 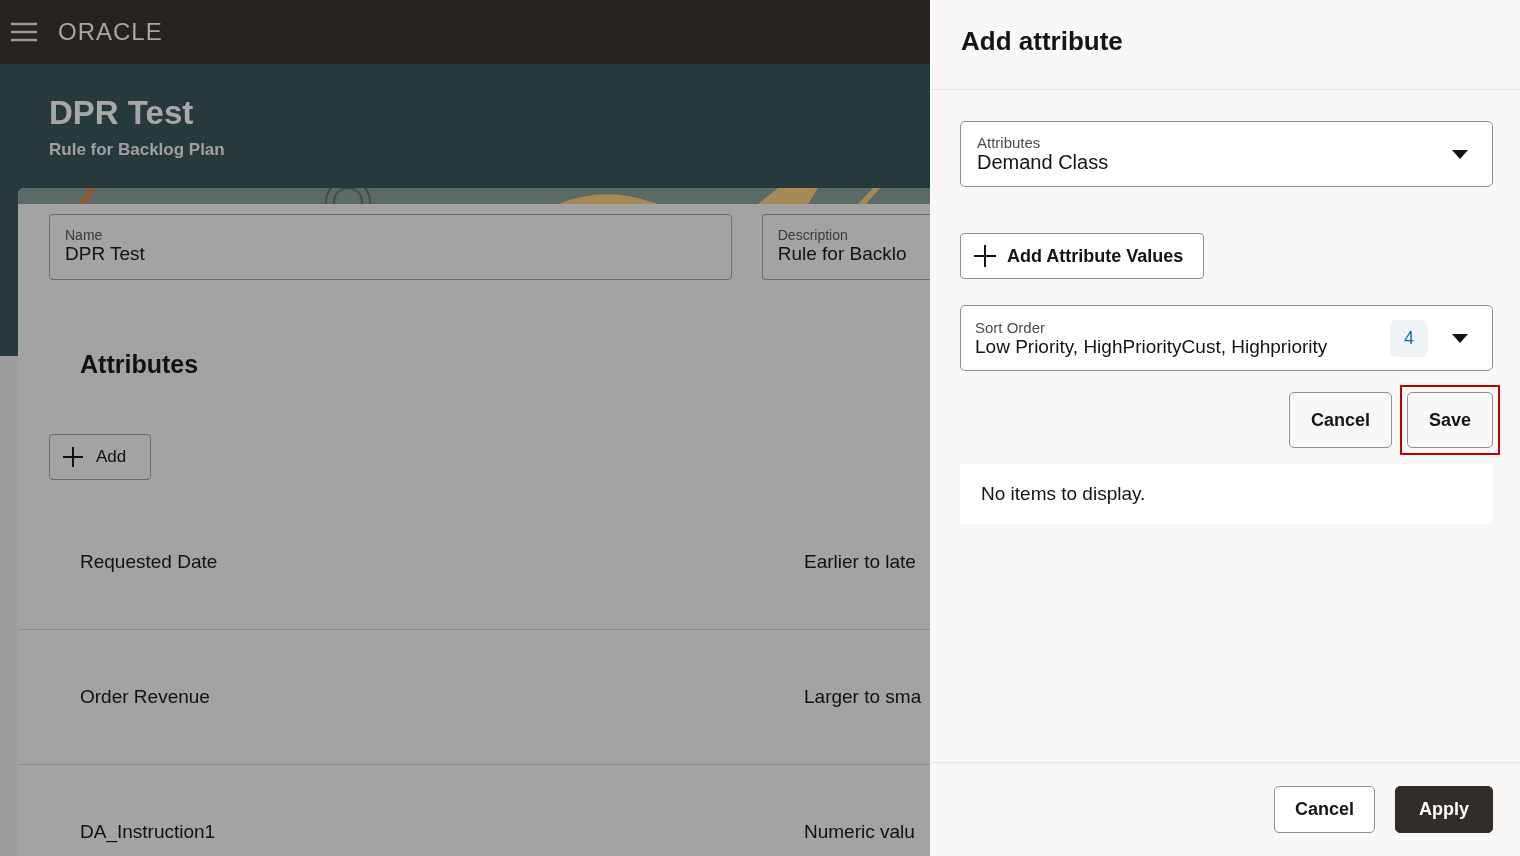 I want to click on sort-direction: Earlier to late, so click(x=860, y=562).